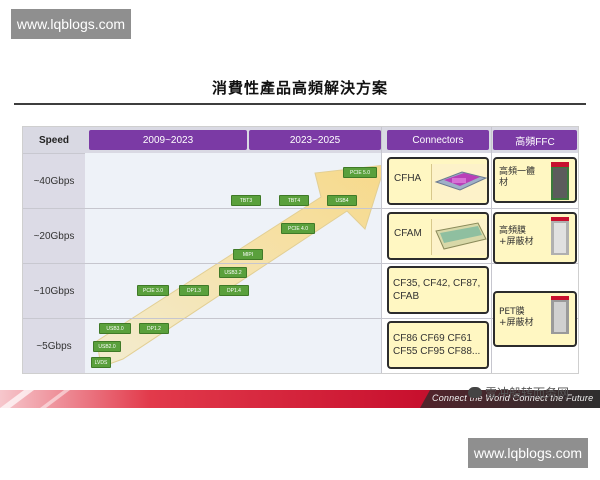  Describe the element at coordinates (168, 140) in the screenshot. I see `header-period-1: 2009~2023` at that location.